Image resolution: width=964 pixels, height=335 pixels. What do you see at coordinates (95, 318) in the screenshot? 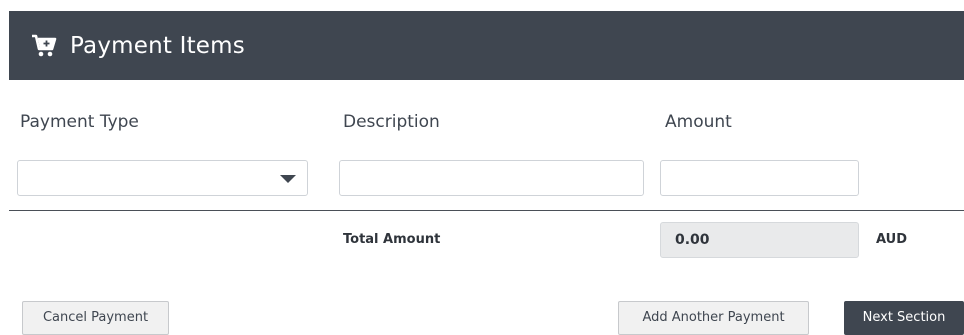
I see `cancel-payment-button: Cancel Payment` at bounding box center [95, 318].